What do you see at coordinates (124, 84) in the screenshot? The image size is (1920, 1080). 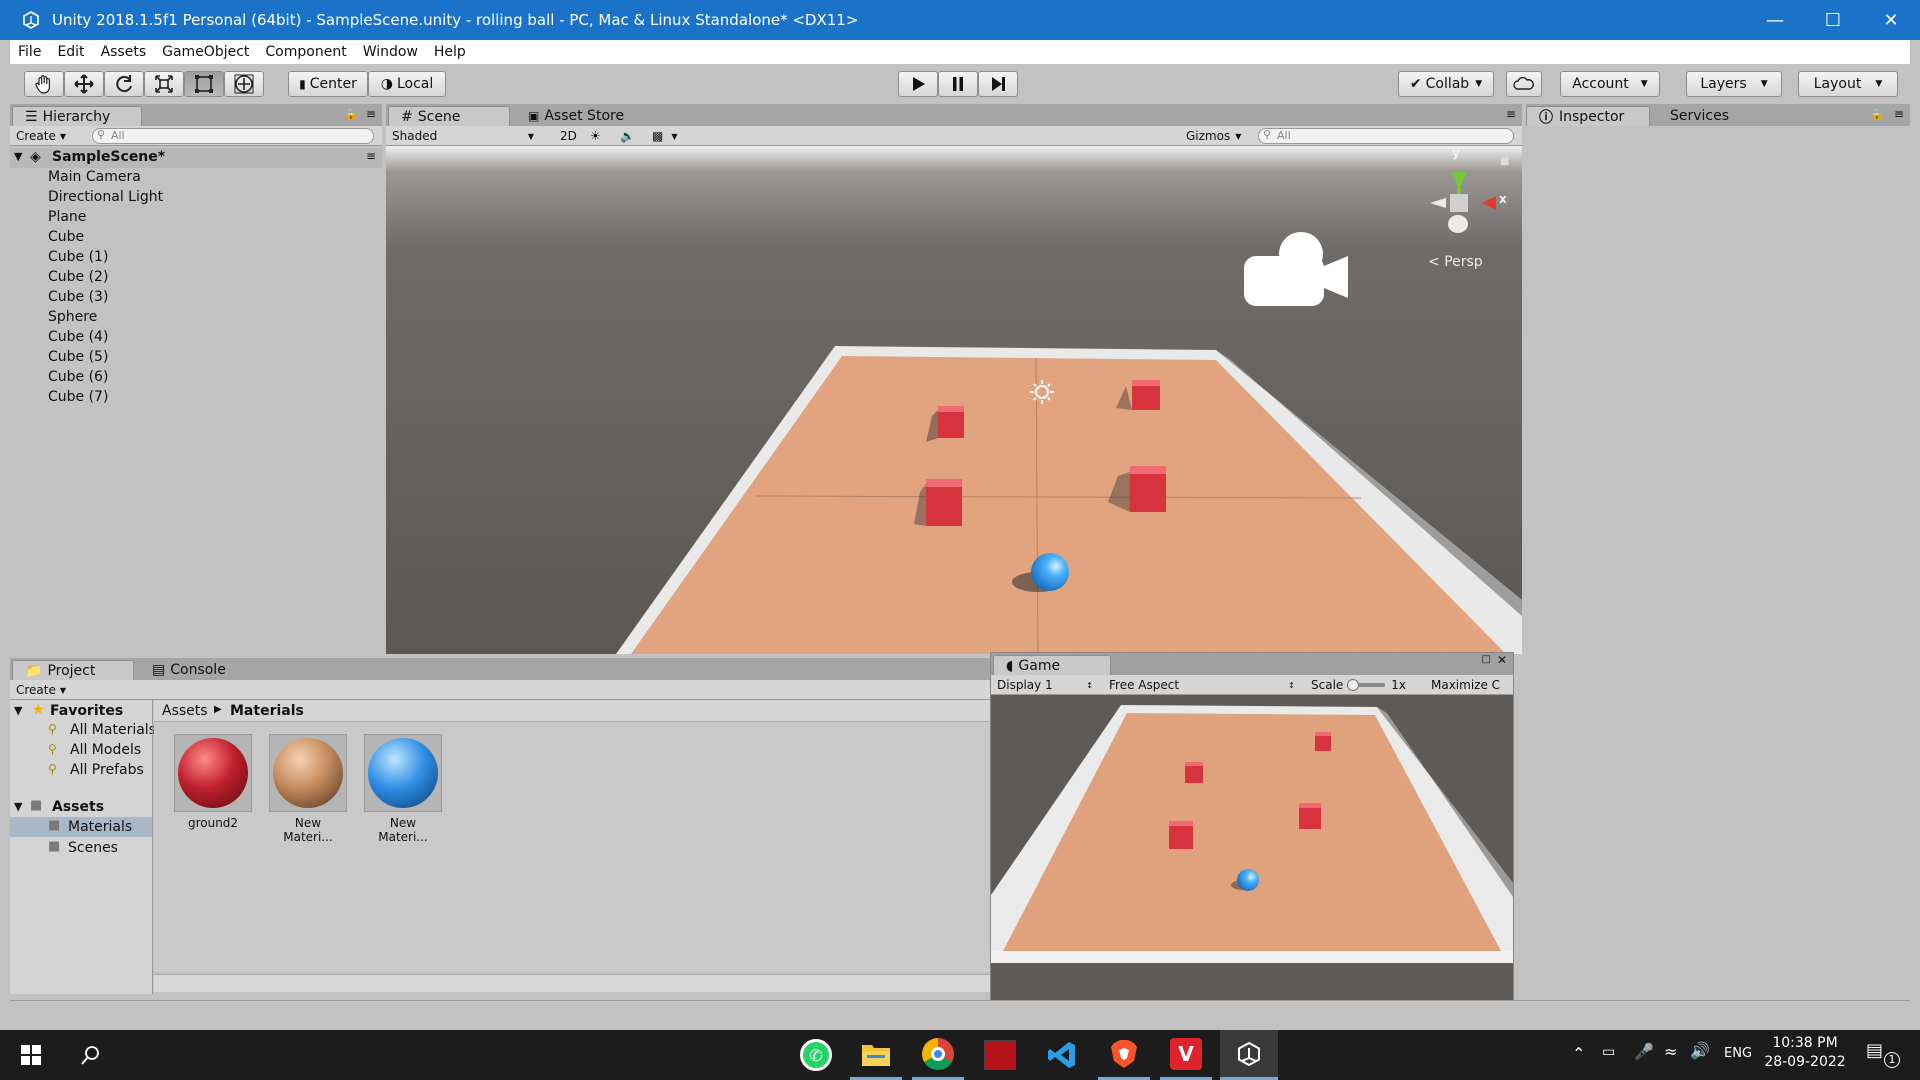 I see `rotate-tool-icon` at bounding box center [124, 84].